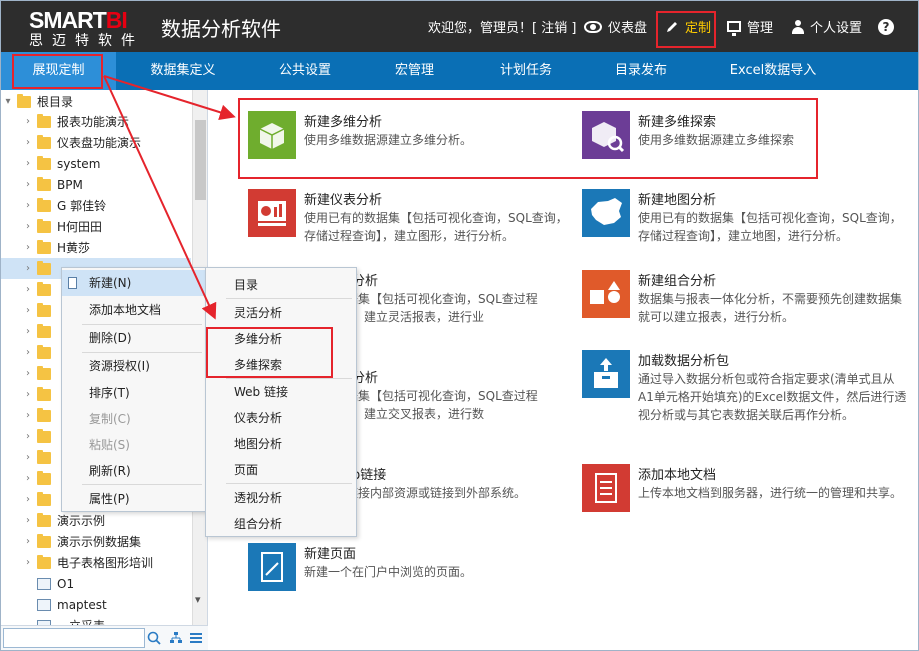 This screenshot has height=651, width=919. Describe the element at coordinates (281, 418) in the screenshot. I see `submenu-gauge: 仪表分析` at that location.